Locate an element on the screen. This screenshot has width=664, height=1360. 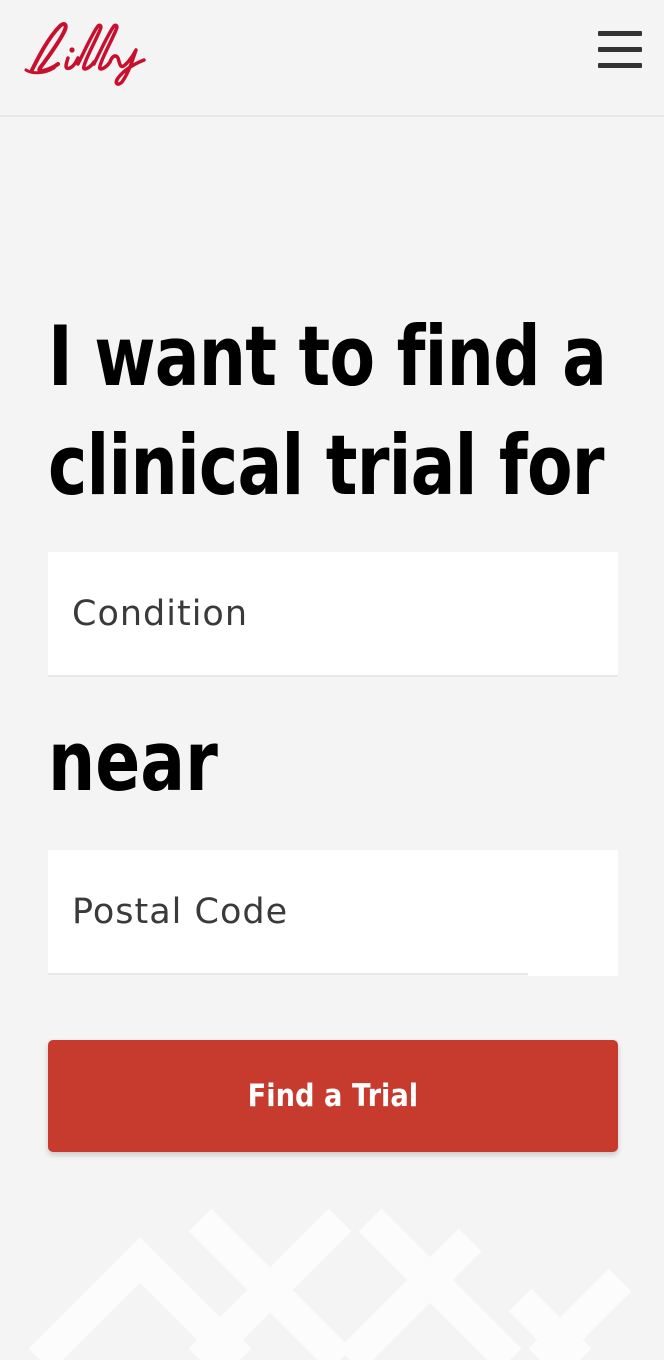
menu-bar-middle is located at coordinates (620, 49).